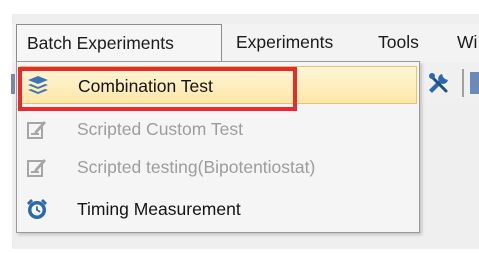 The image size is (479, 253). I want to click on menu-experiments: Experiments, so click(284, 42).